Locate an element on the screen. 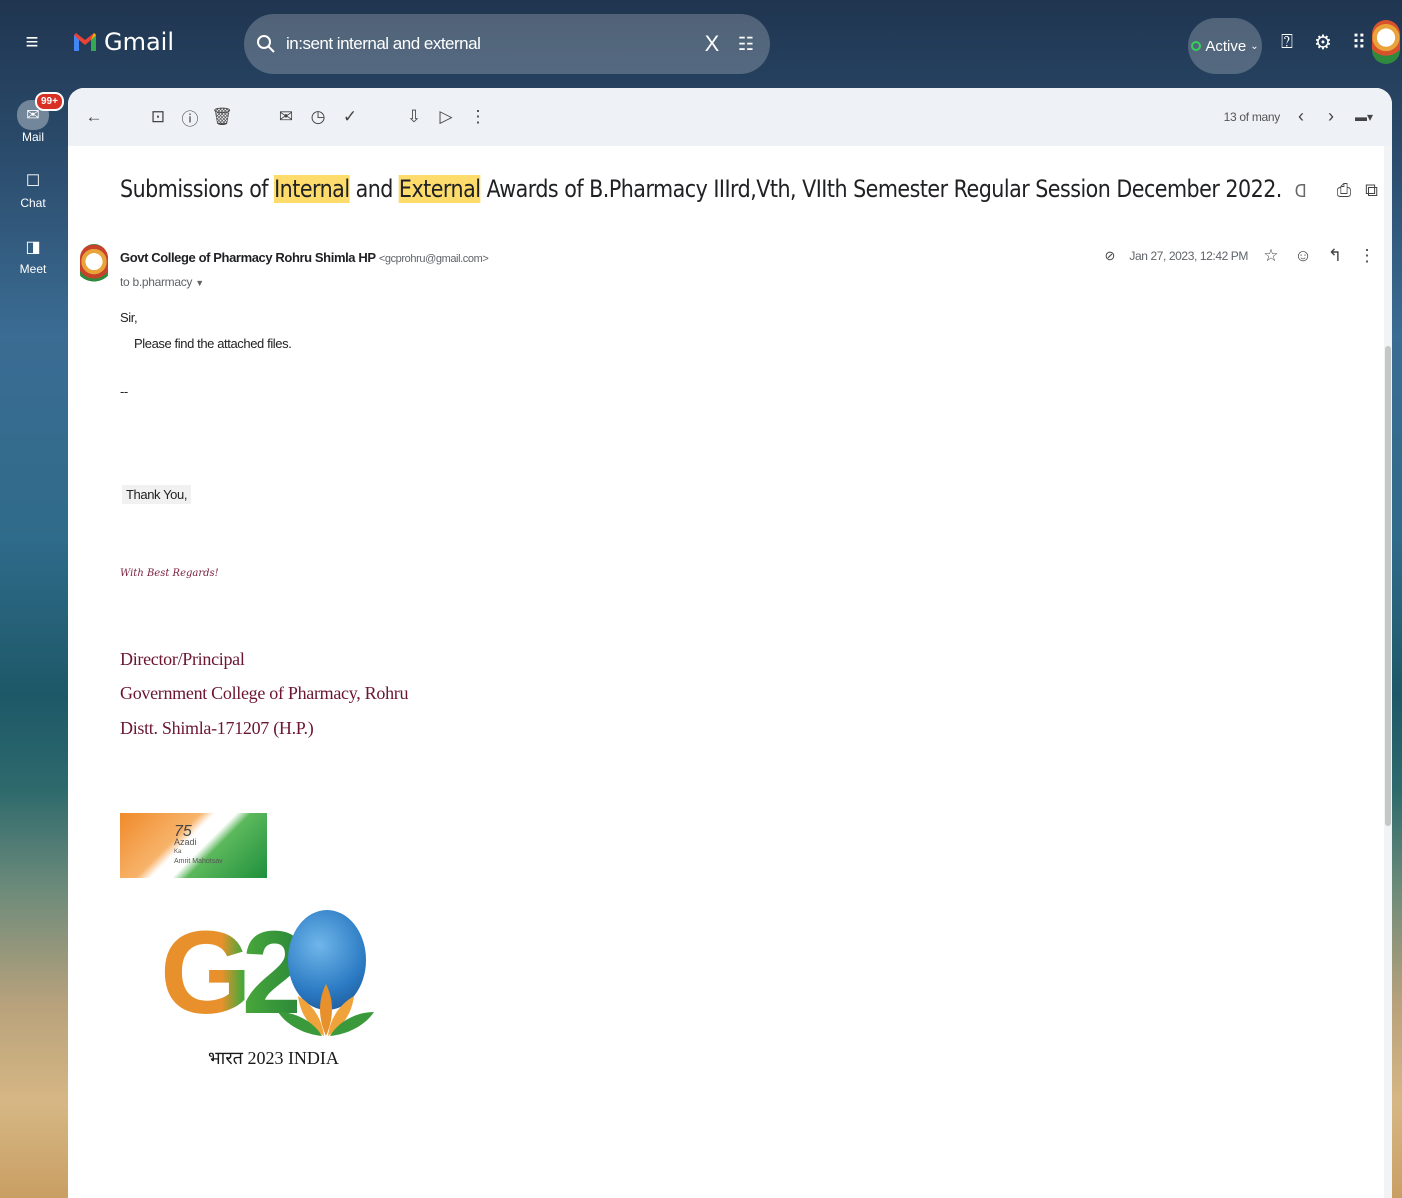  more-vert-icon: ⋮ is located at coordinates (1367, 256).